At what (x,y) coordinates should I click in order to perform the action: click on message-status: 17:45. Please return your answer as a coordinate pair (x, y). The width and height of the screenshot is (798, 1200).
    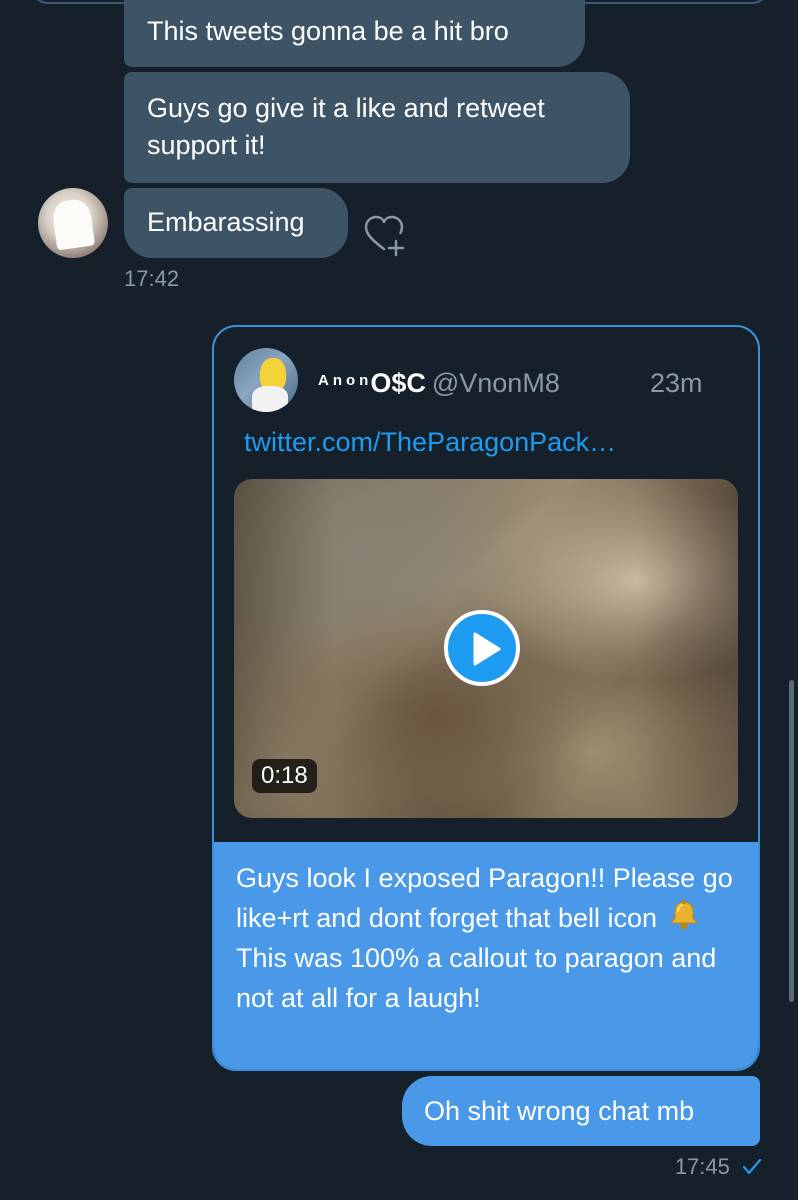
    Looking at the image, I should click on (718, 1167).